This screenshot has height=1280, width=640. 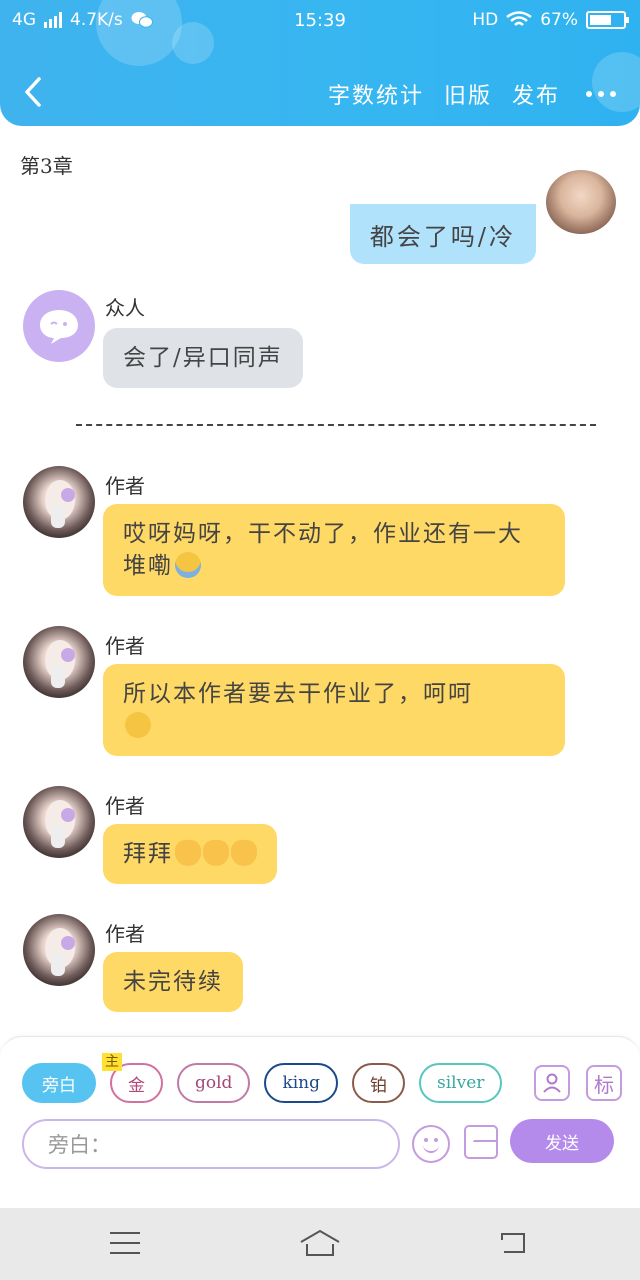 What do you see at coordinates (298, 694) in the screenshot?
I see `author-message-text: 所以本作者要去干作业了，呵呵` at bounding box center [298, 694].